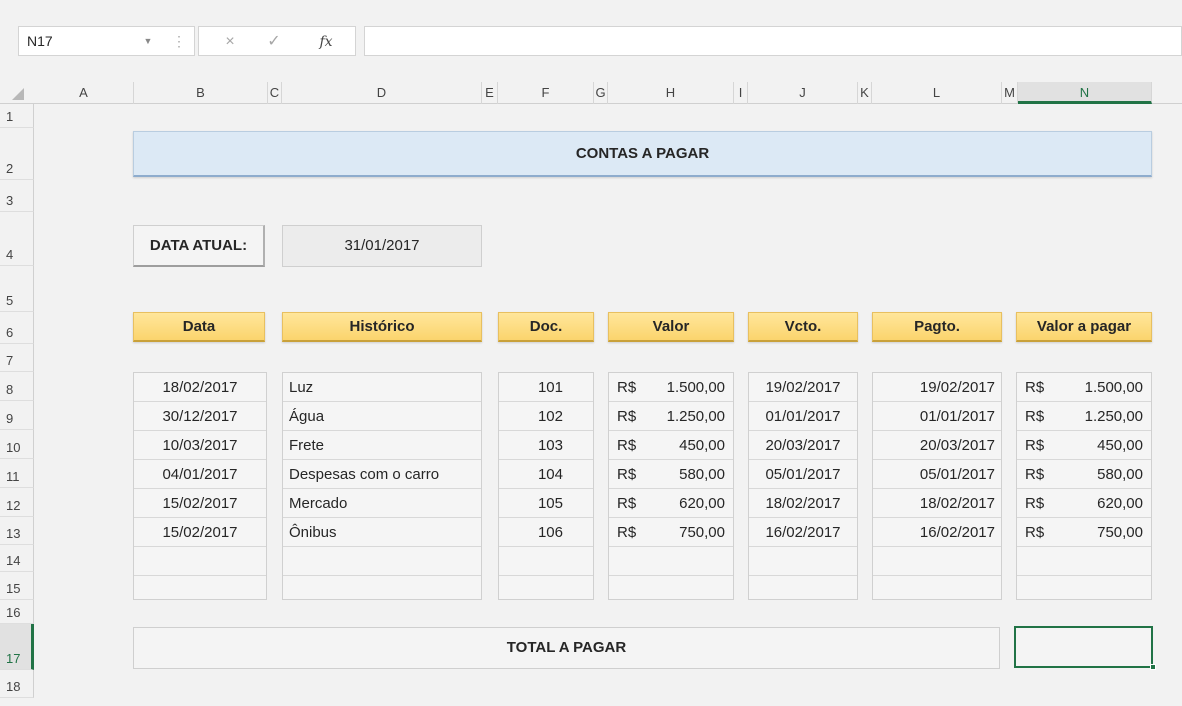 The width and height of the screenshot is (1182, 706). Describe the element at coordinates (1083, 647) in the screenshot. I see `selected-cell-n17` at that location.